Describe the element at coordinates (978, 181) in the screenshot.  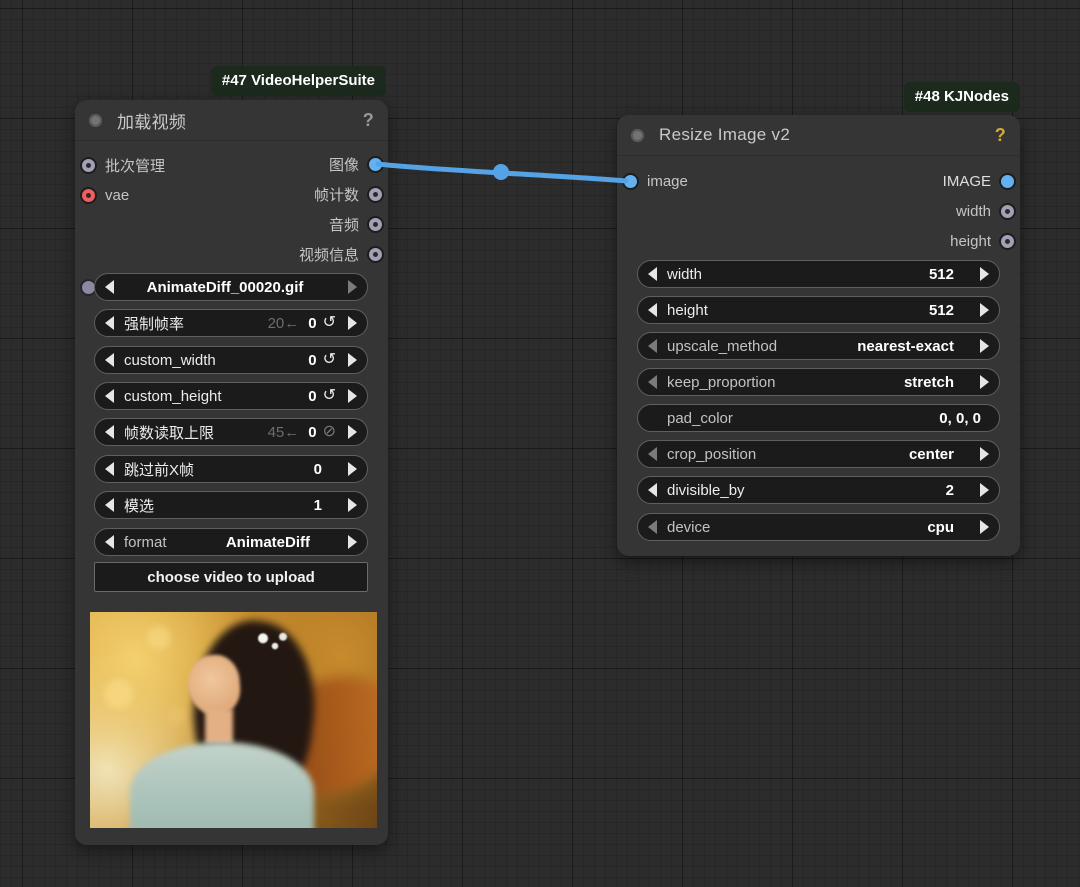
I see `output-slot-image: IMAGE` at that location.